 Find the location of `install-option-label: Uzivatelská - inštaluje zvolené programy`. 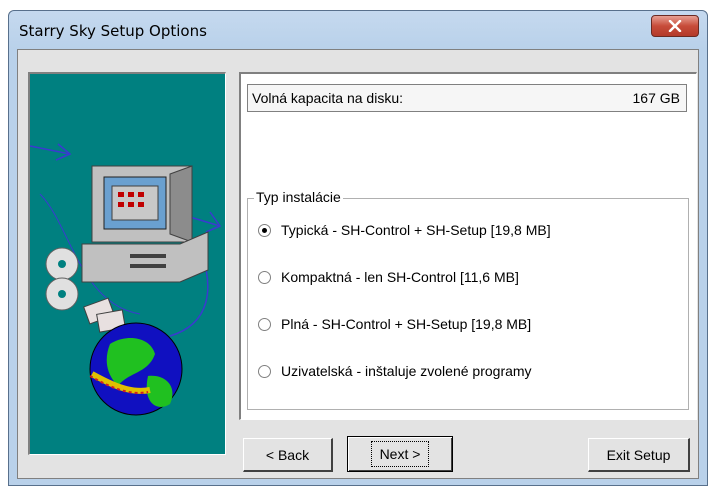

install-option-label: Uzivatelská - inštaluje zvolené programy is located at coordinates (406, 371).